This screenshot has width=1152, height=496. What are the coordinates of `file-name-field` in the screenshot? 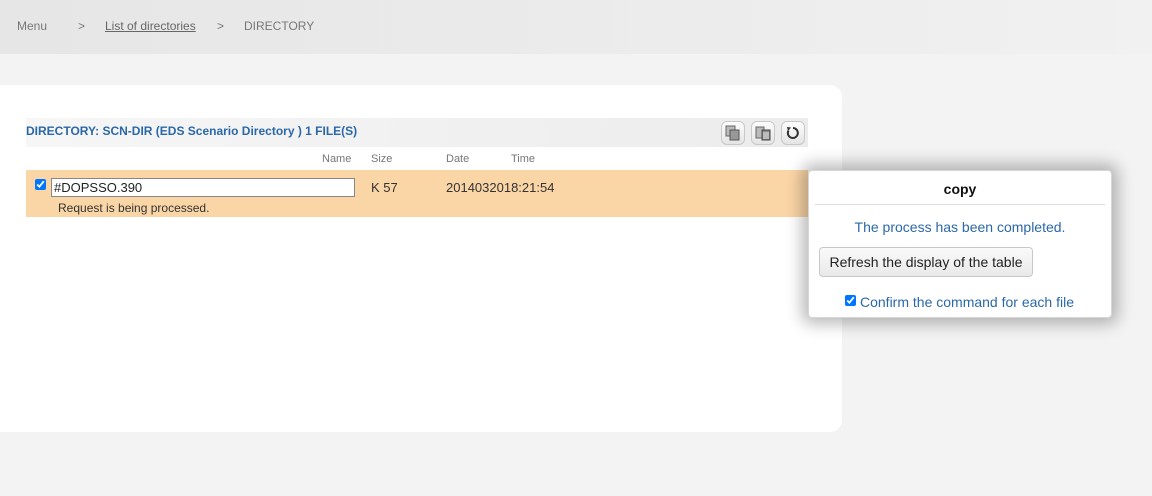 It's located at (203, 187).